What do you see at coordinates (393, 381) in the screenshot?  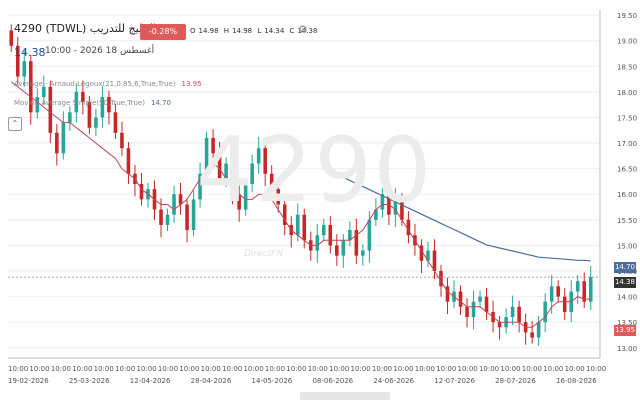 I see `x-tick-date: 24-06-2026` at bounding box center [393, 381].